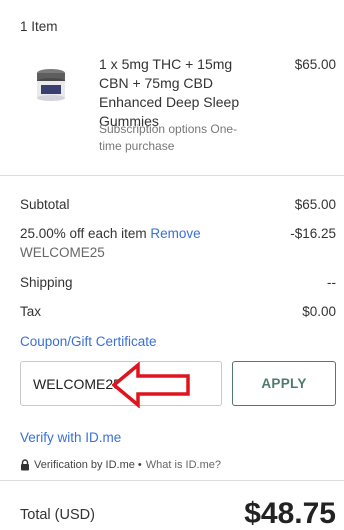 The image size is (344, 530). Describe the element at coordinates (284, 383) in the screenshot. I see `apply-button: APPLY` at that location.